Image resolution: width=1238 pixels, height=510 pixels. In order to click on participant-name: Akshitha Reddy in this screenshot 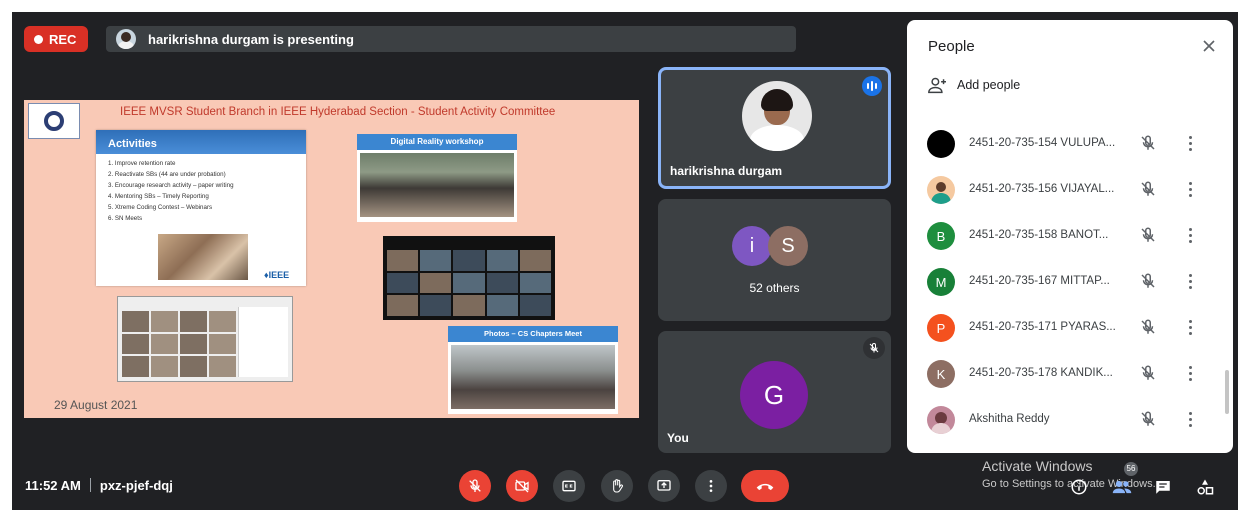, I will do `click(1009, 419)`.